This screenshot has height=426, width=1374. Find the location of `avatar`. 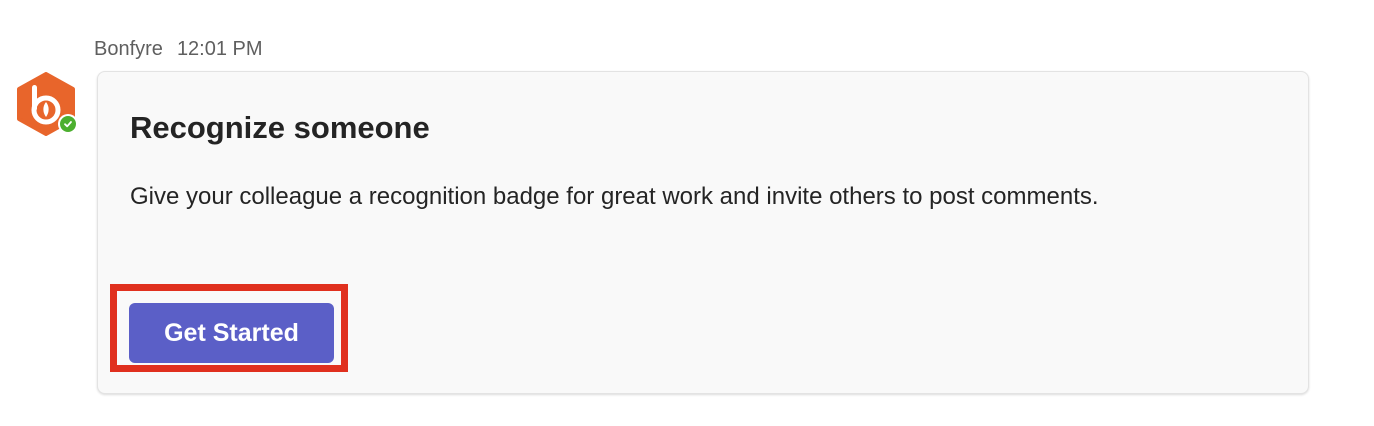

avatar is located at coordinates (46, 105).